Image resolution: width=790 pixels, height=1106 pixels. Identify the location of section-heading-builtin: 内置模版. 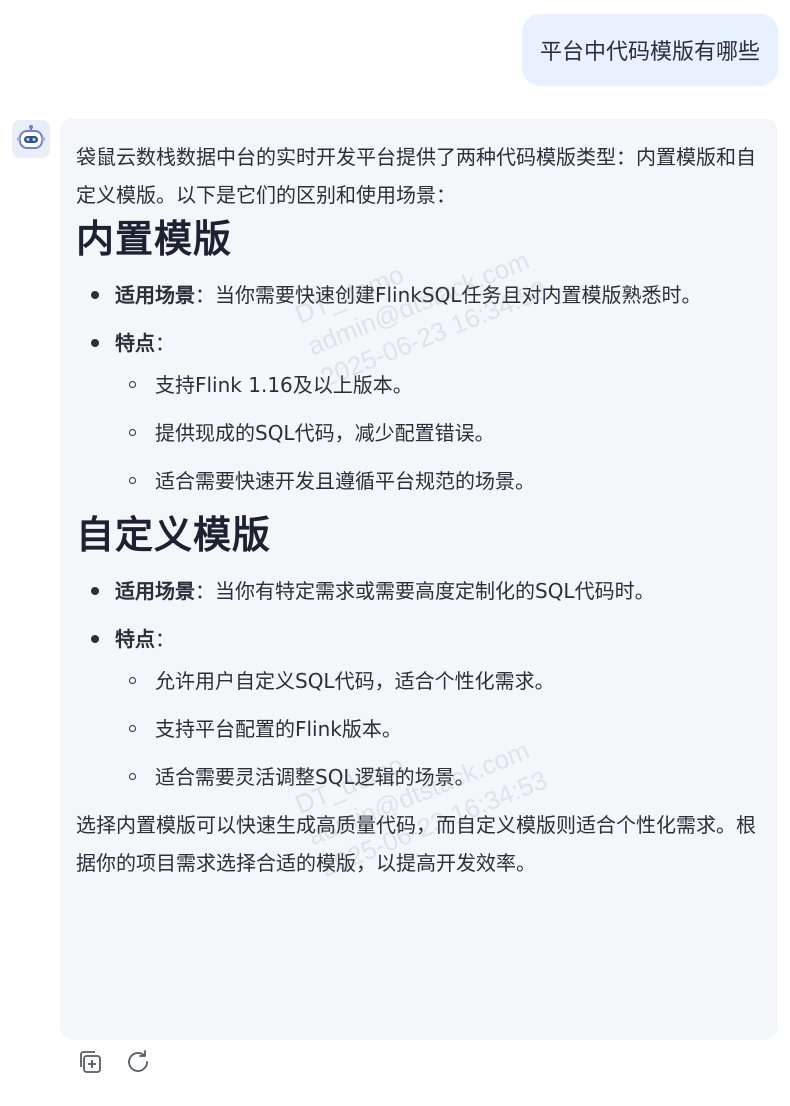
(154, 239).